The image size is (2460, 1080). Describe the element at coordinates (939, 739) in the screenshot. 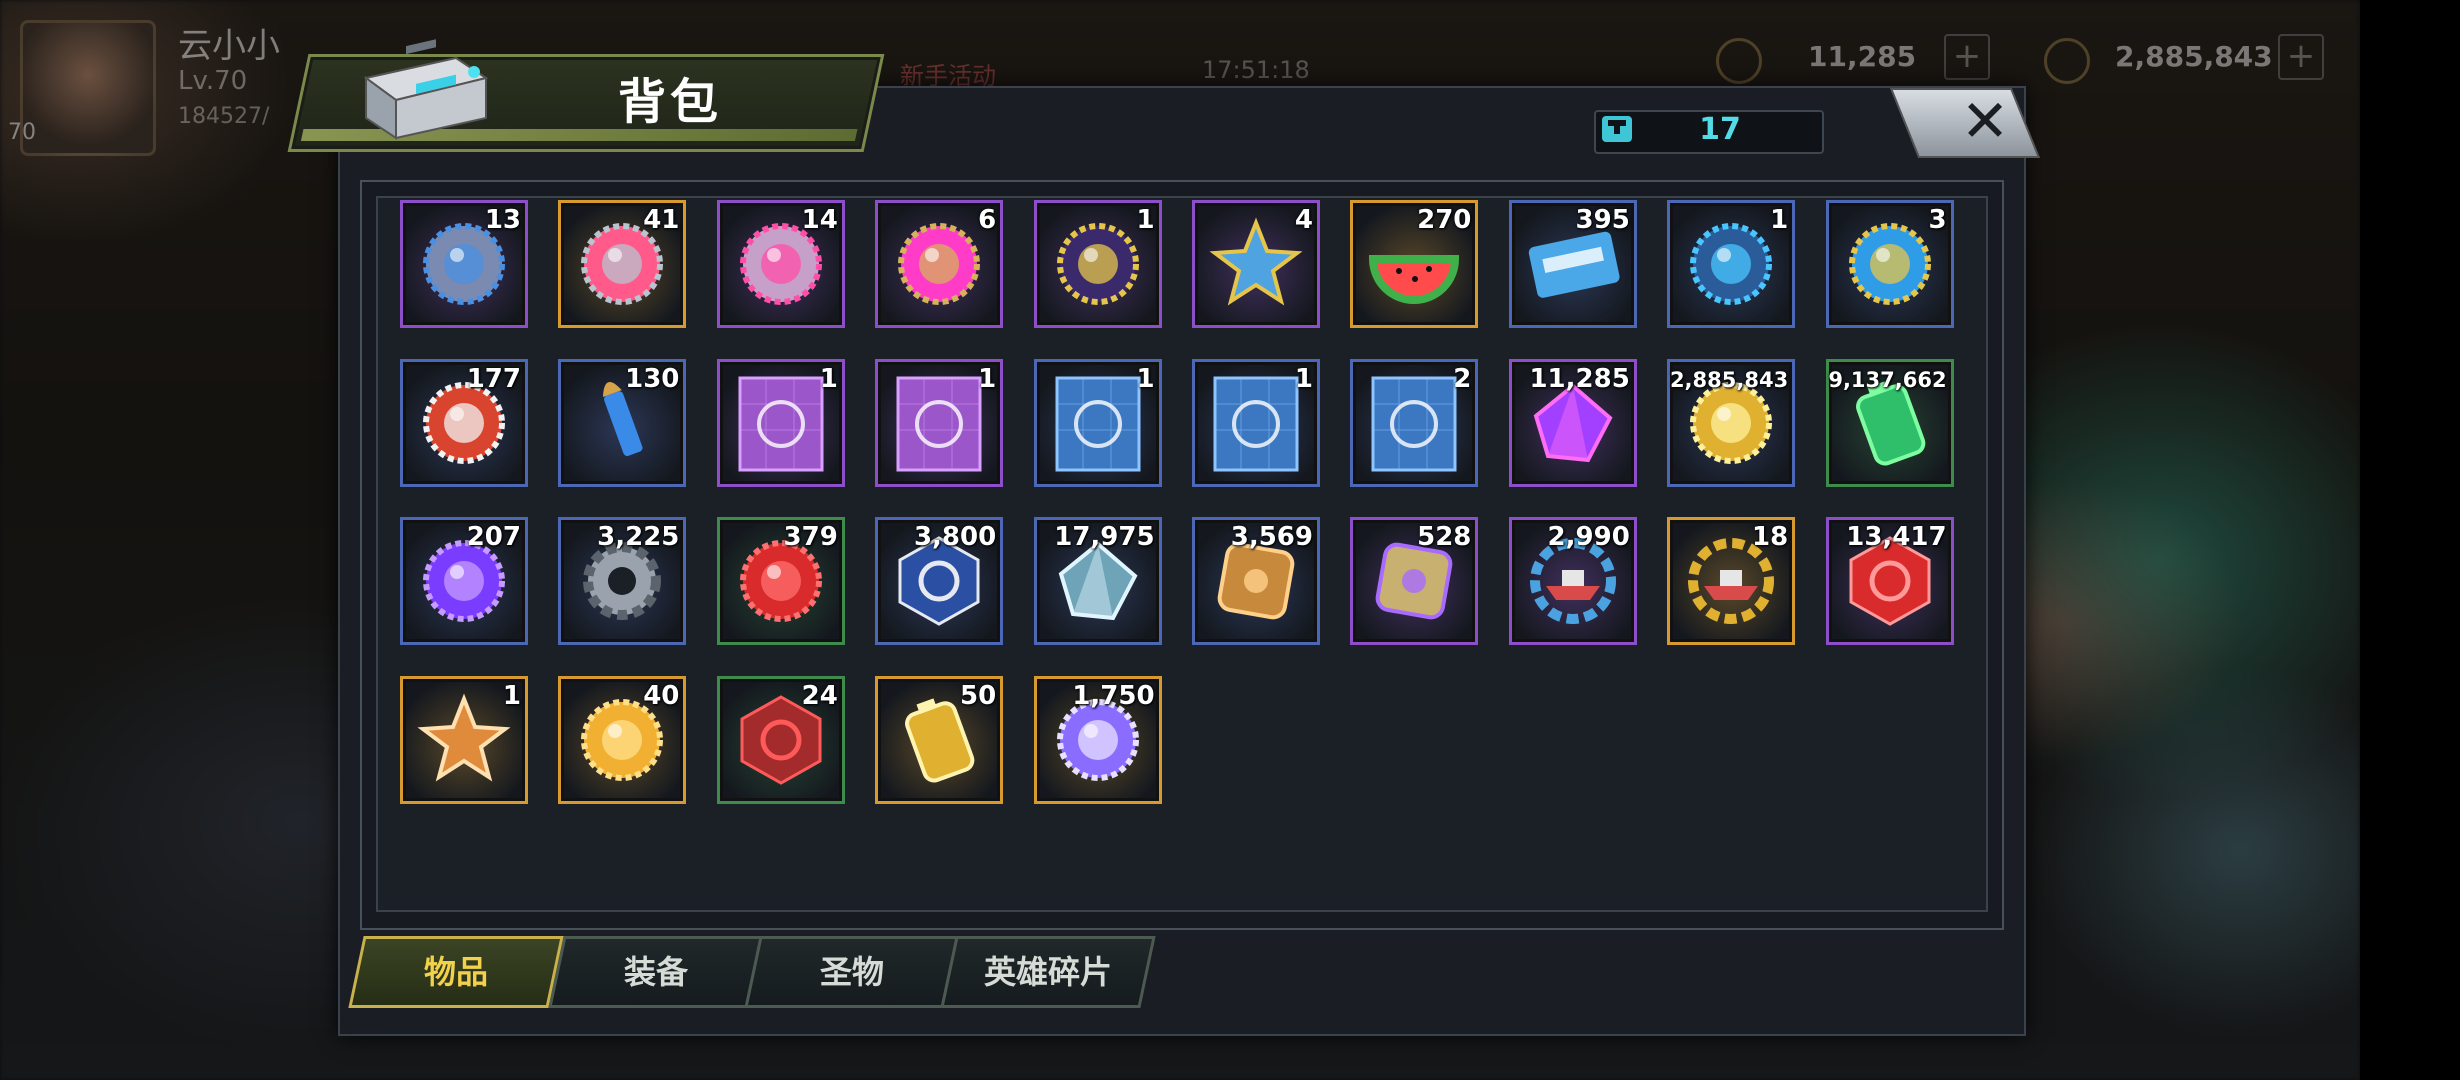

I see `item-slot: 50` at that location.